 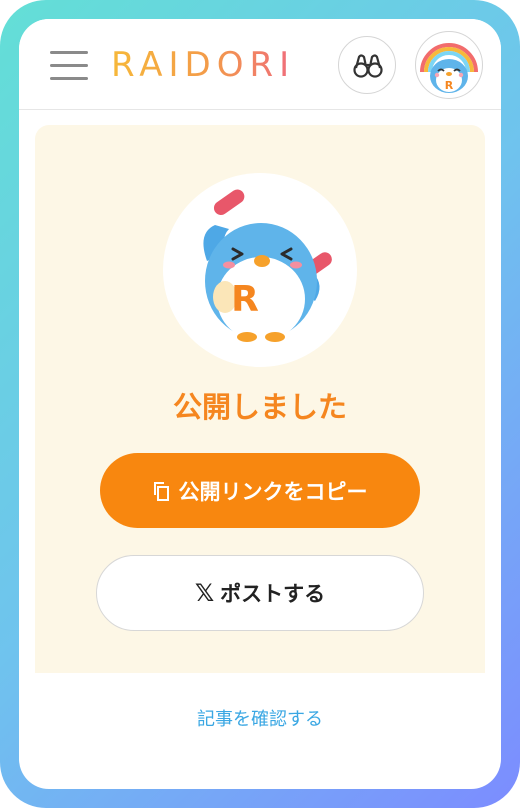 What do you see at coordinates (245, 299) in the screenshot?
I see `mascot-badge-letter: R` at bounding box center [245, 299].